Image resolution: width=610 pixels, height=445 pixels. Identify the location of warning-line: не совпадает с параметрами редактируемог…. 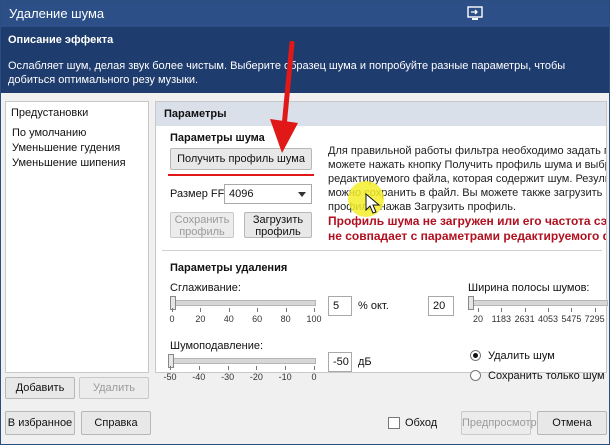
(467, 236).